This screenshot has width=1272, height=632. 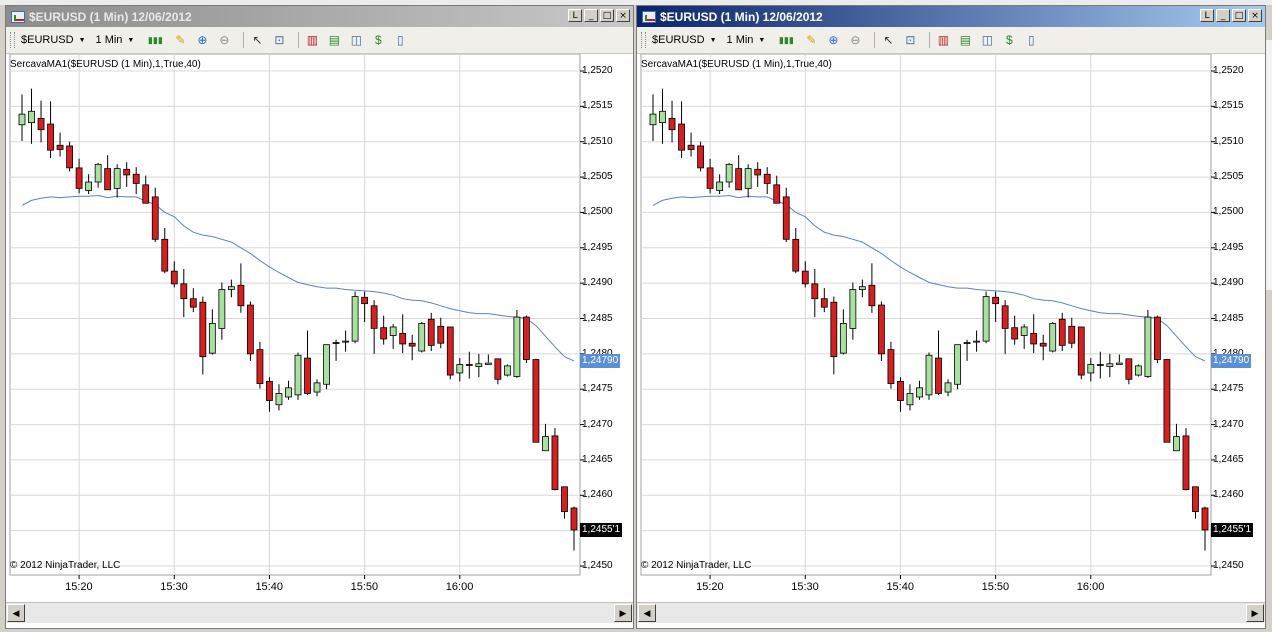 I want to click on ma-price-marker: 1,24790, so click(x=600, y=360).